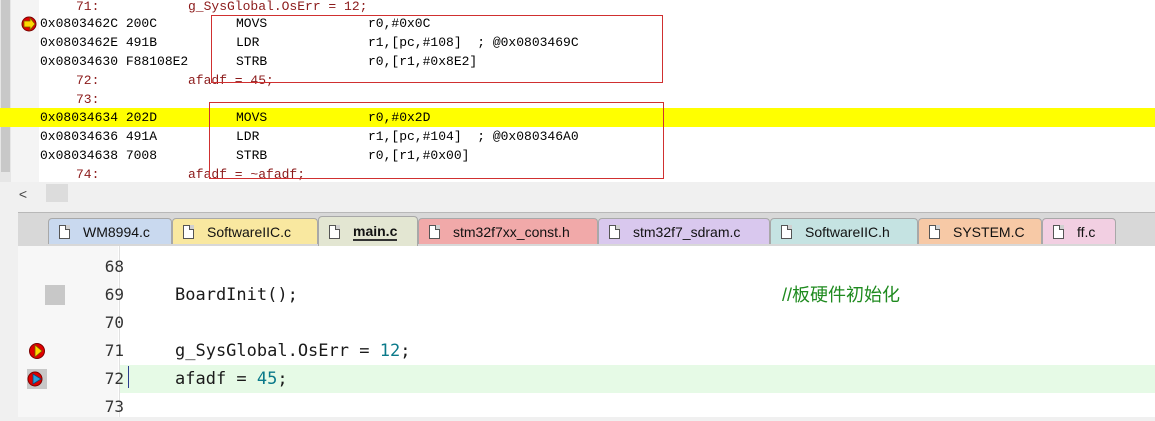 Image resolution: width=1155 pixels, height=421 pixels. Describe the element at coordinates (375, 231) in the screenshot. I see `tab-label: main.c` at that location.